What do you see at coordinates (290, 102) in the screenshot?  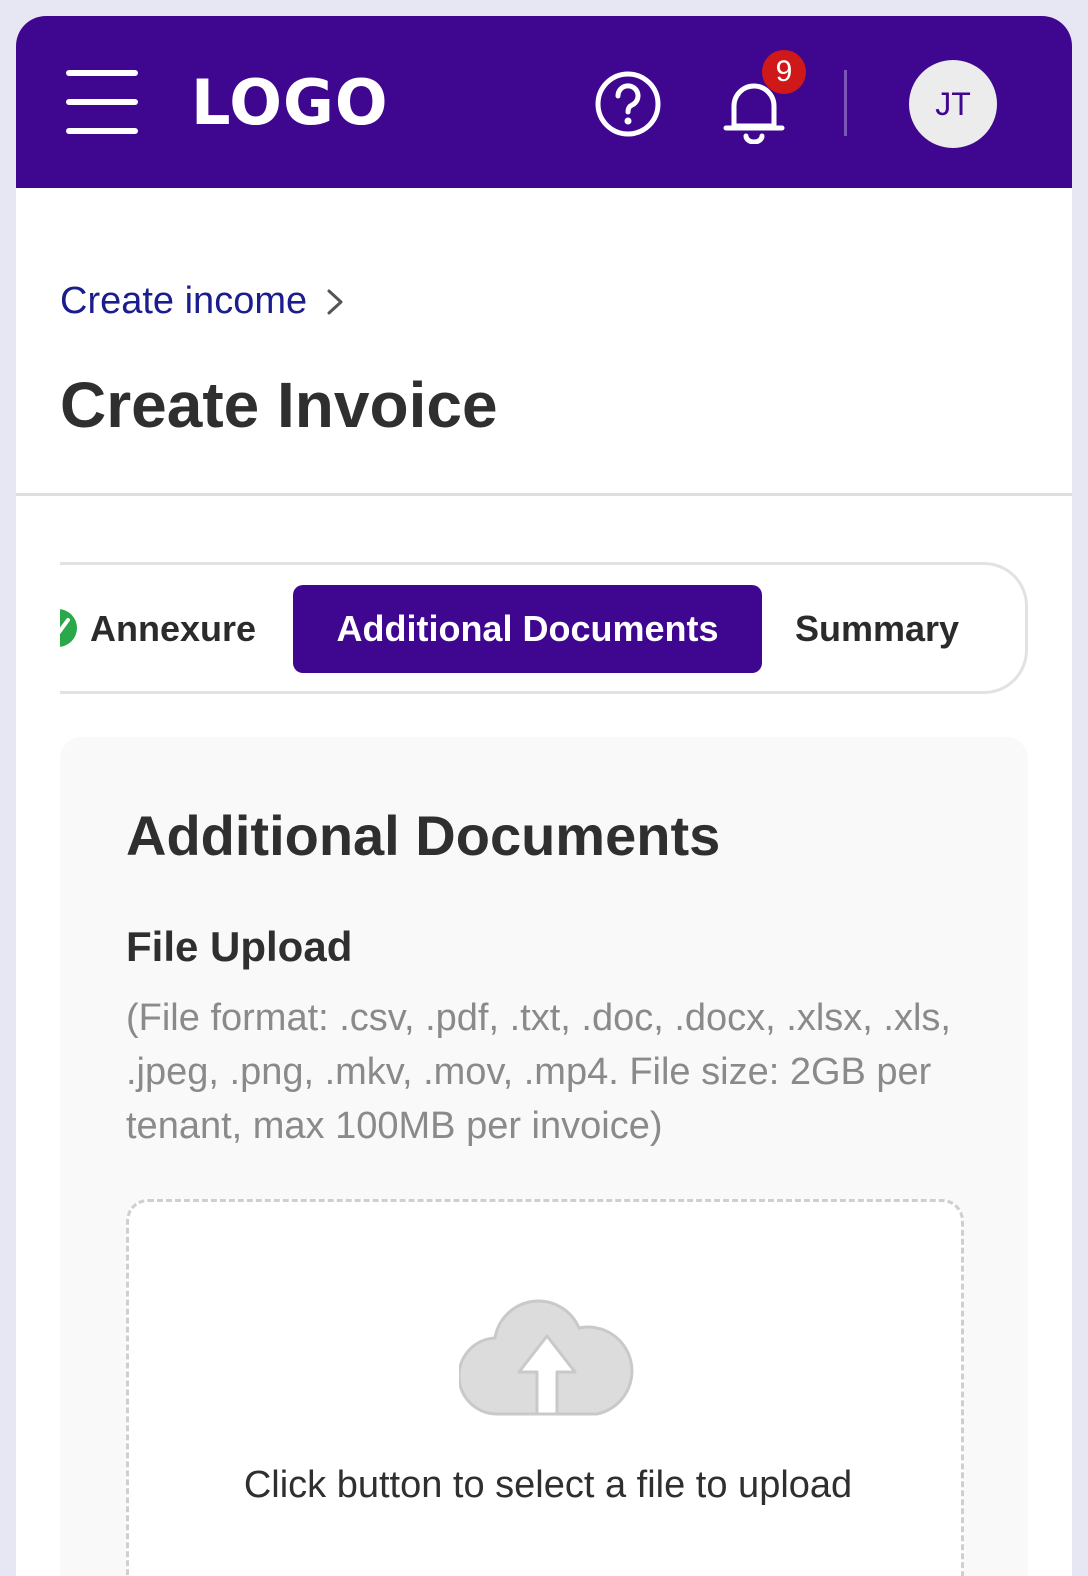 I see `logo: LOGO` at bounding box center [290, 102].